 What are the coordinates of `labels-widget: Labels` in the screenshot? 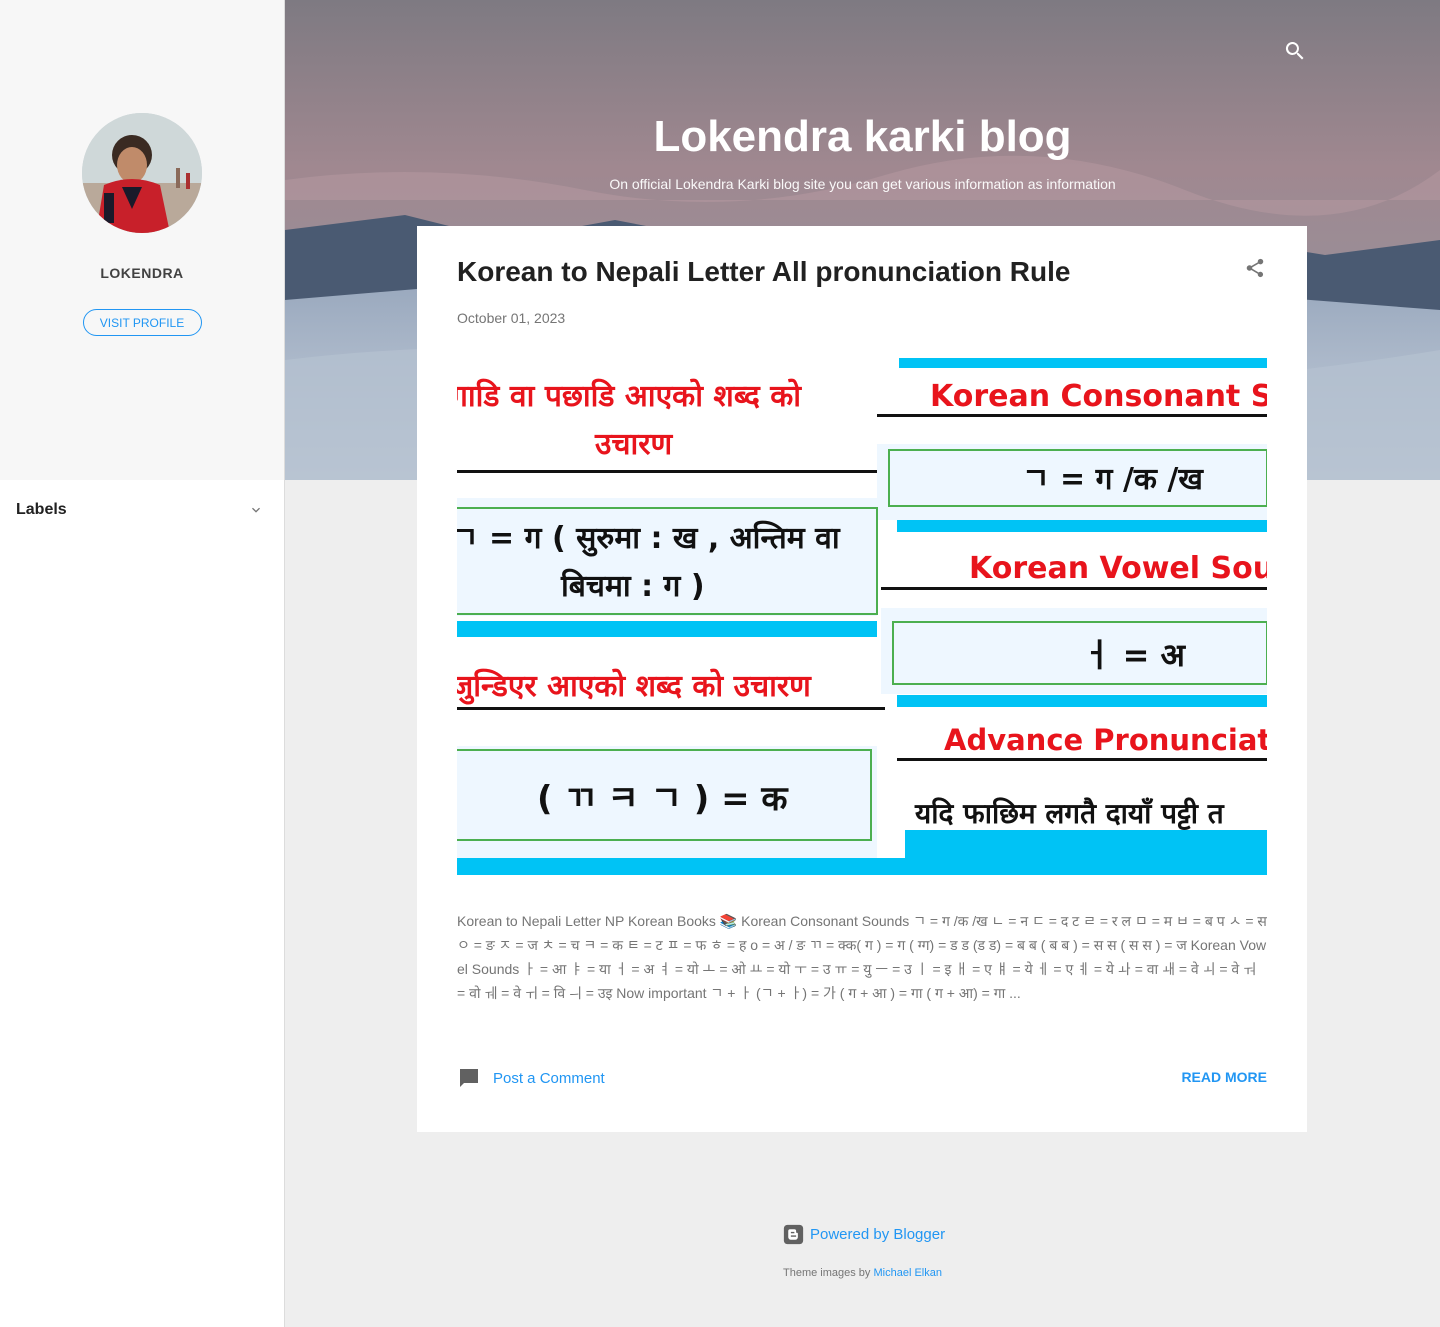 It's located at (142, 510).